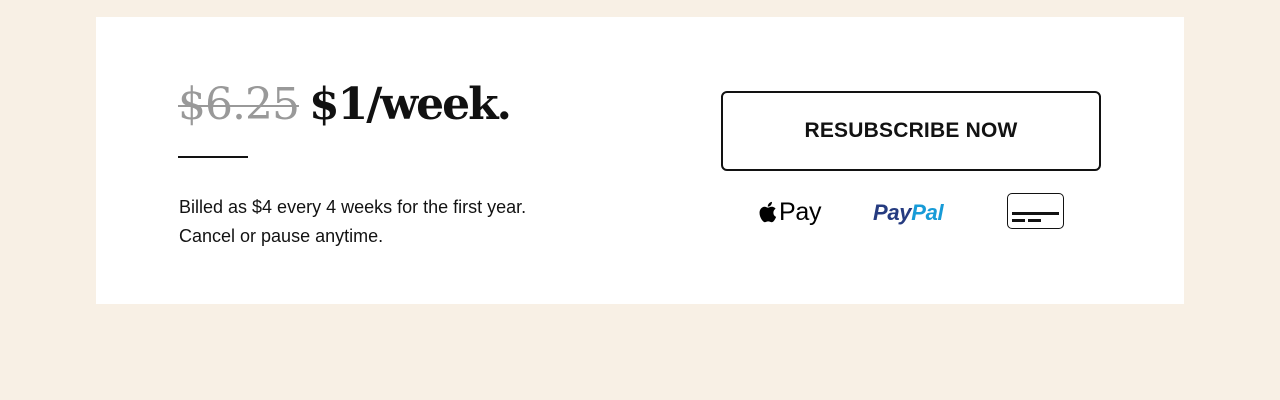 The height and width of the screenshot is (400, 1280). What do you see at coordinates (892, 212) in the screenshot?
I see `paypal-label-part-1: Pay` at bounding box center [892, 212].